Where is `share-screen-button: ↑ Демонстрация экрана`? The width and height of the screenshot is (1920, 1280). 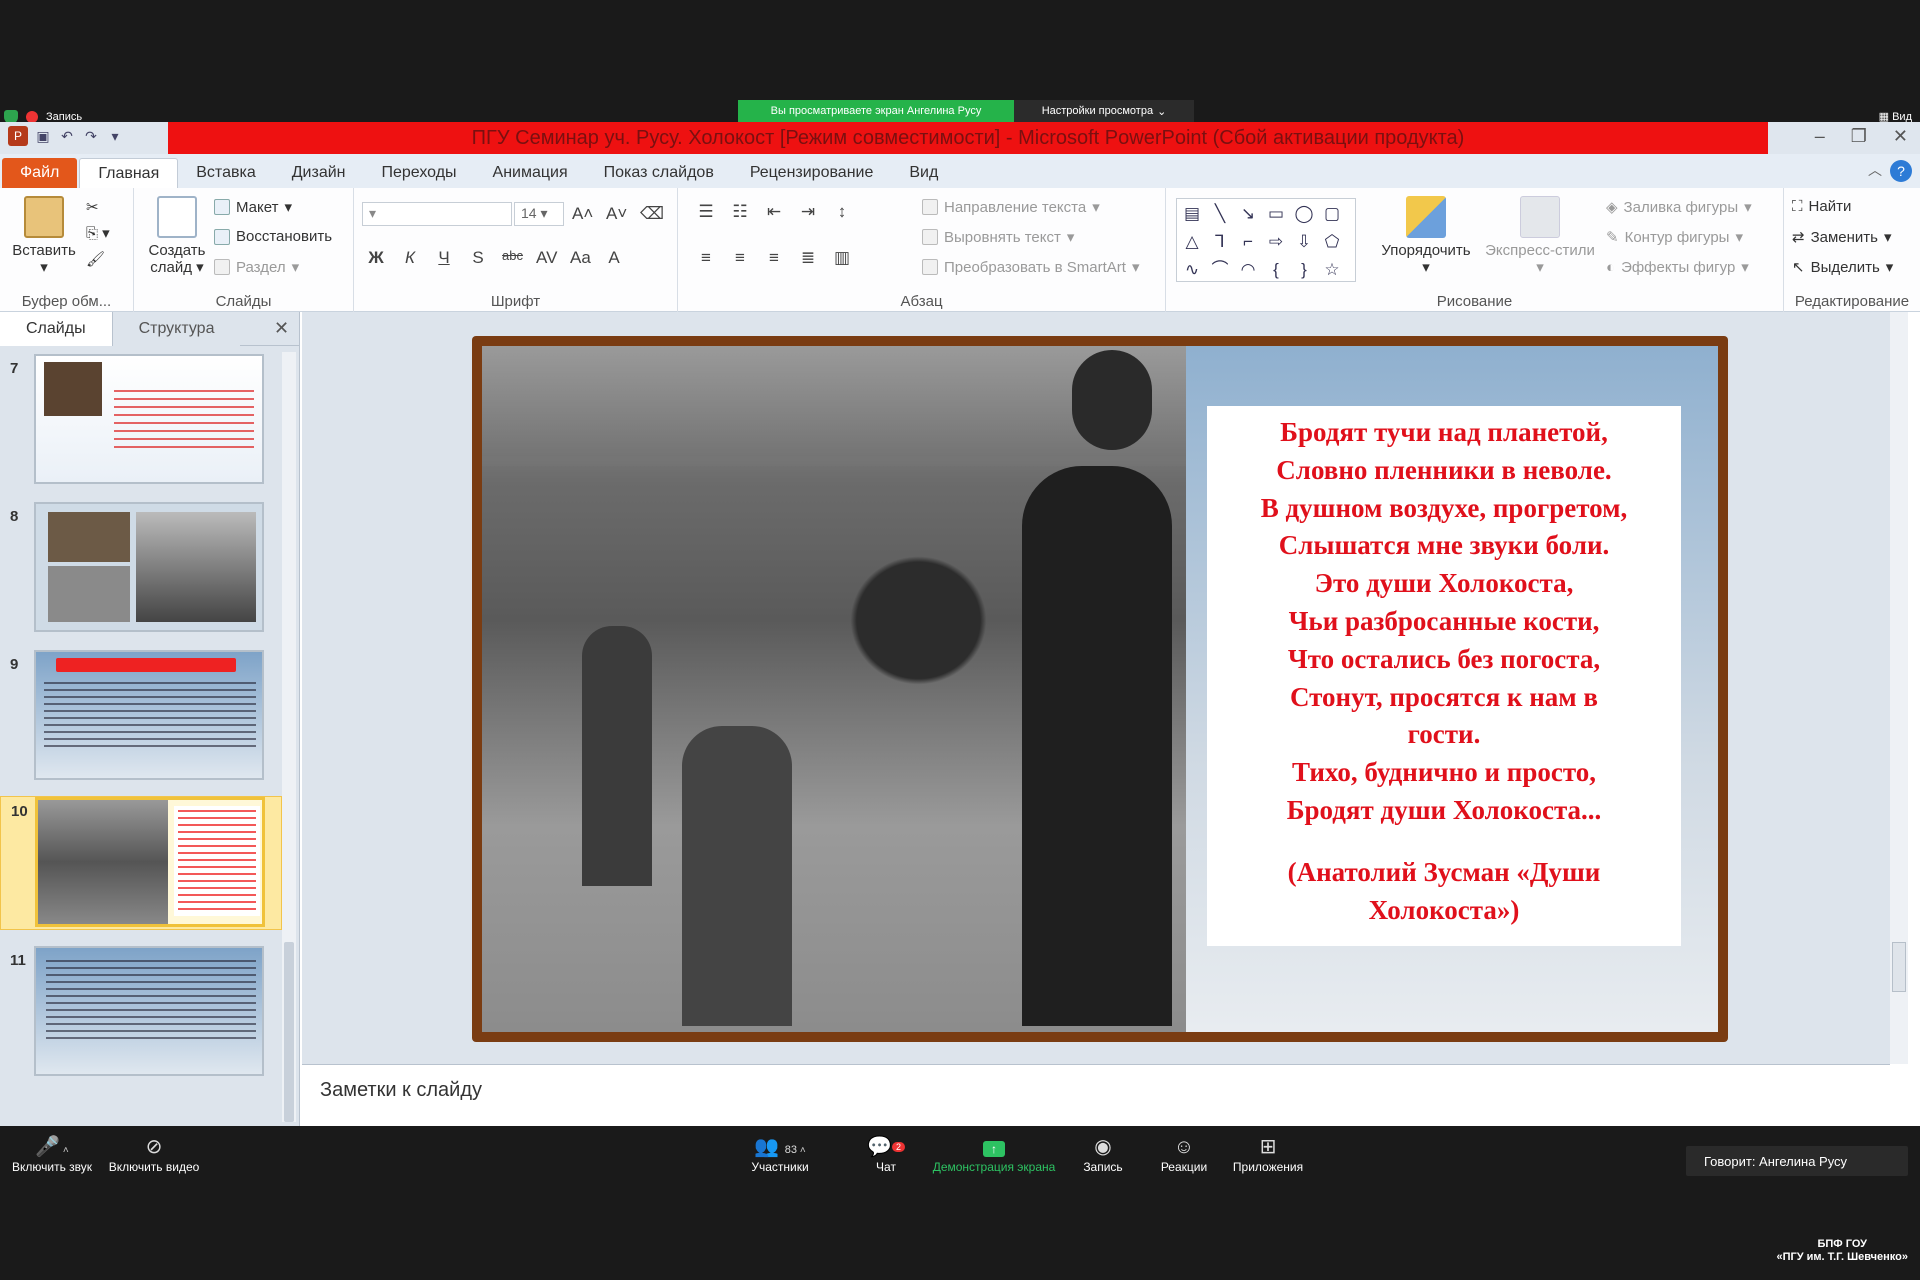 share-screen-button: ↑ Демонстрация экрана is located at coordinates (994, 1154).